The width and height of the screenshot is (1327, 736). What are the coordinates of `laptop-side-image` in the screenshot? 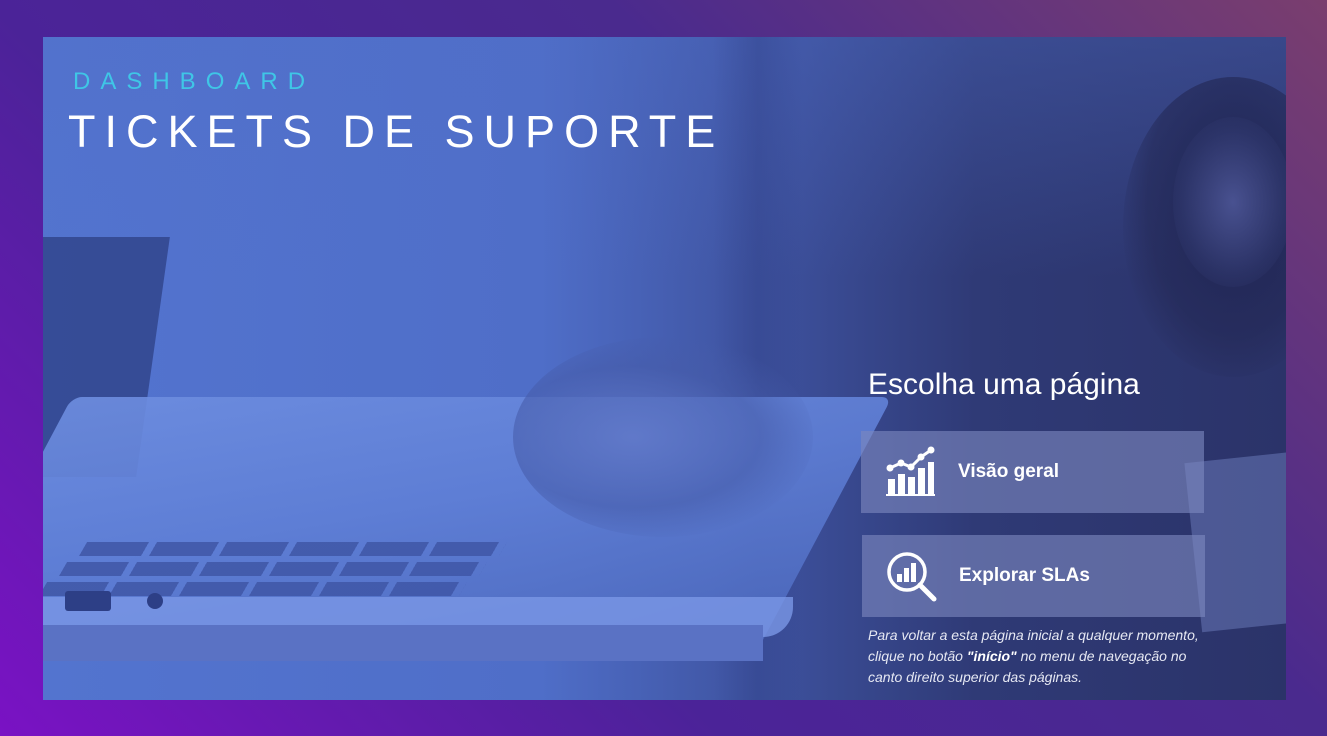 It's located at (403, 643).